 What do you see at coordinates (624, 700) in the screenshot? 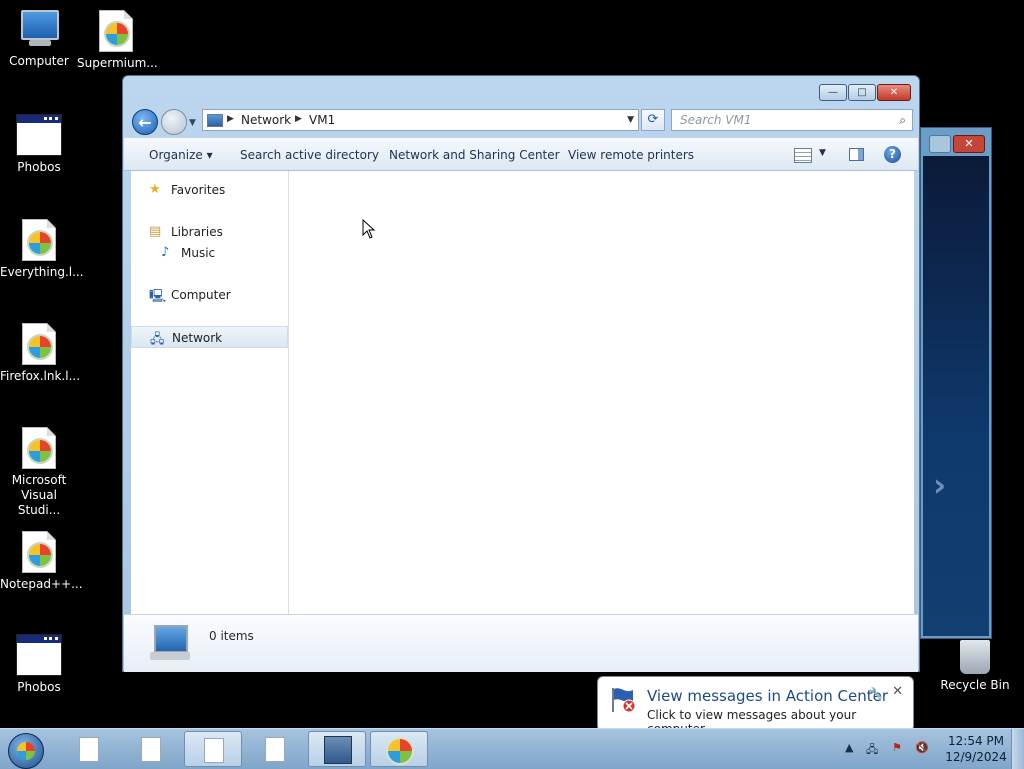
I see `action-center-flag-icon` at bounding box center [624, 700].